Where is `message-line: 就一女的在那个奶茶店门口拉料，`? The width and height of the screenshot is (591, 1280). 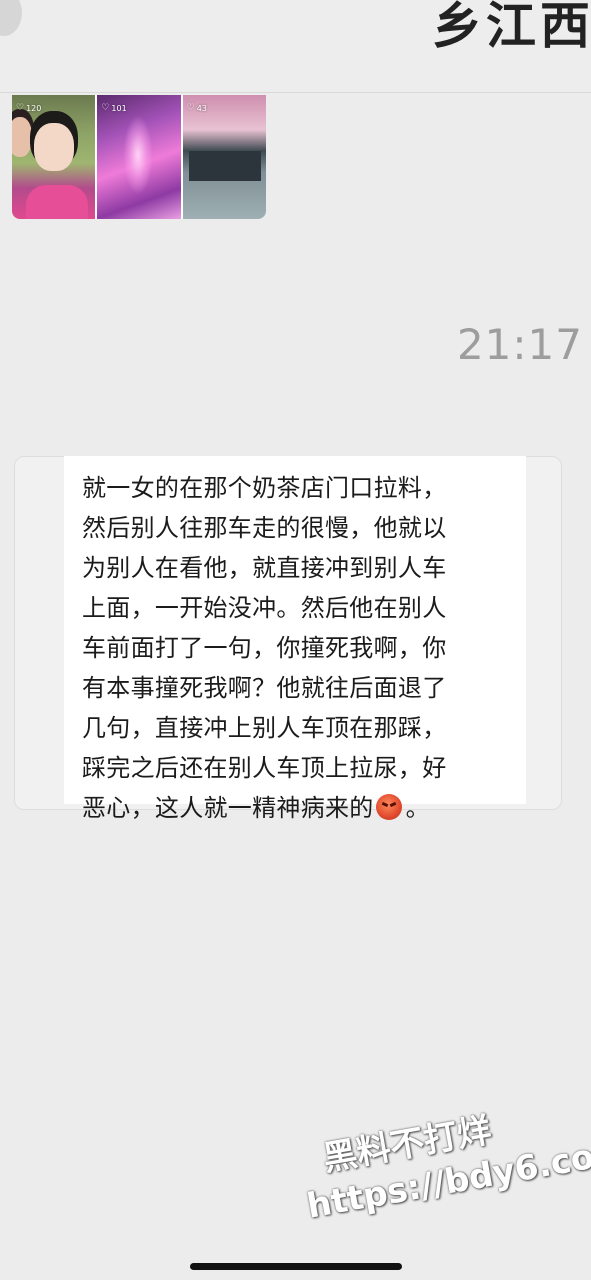 message-line: 就一女的在那个奶茶店门口拉料， is located at coordinates (264, 488).